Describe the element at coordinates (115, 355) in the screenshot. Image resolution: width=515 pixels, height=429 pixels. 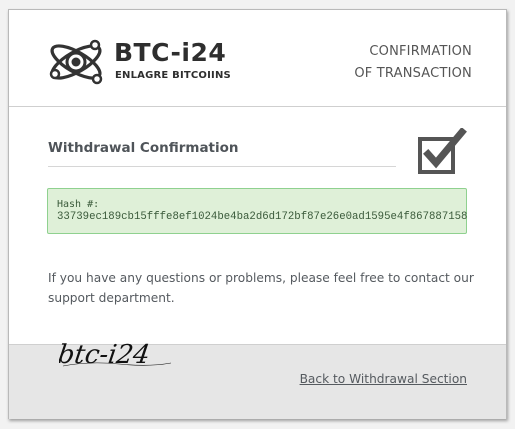
I see `signature-image: btc-i24` at that location.